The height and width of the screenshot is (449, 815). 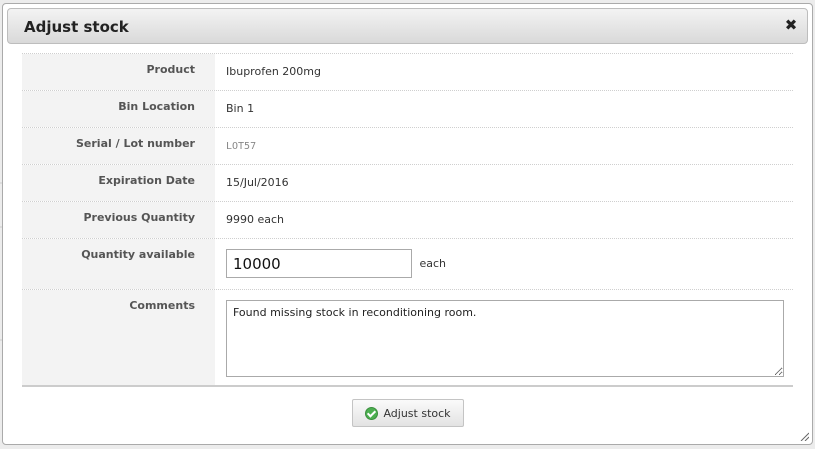 What do you see at coordinates (804, 436) in the screenshot?
I see `resize-grip-icon` at bounding box center [804, 436].